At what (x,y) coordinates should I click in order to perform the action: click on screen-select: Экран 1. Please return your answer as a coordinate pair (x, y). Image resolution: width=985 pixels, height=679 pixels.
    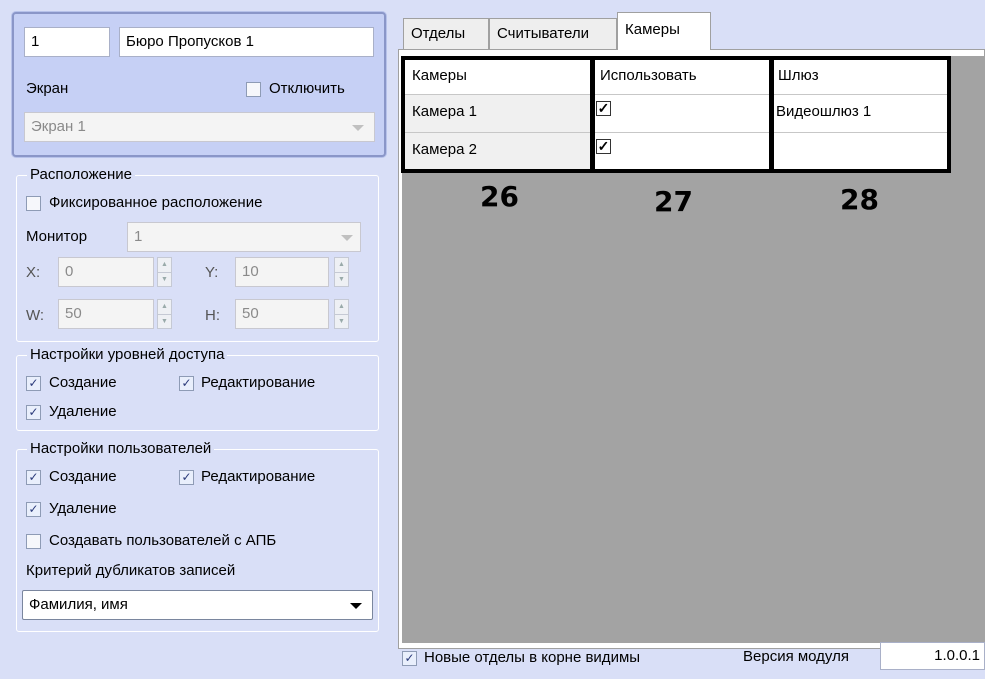
    Looking at the image, I should click on (199, 127).